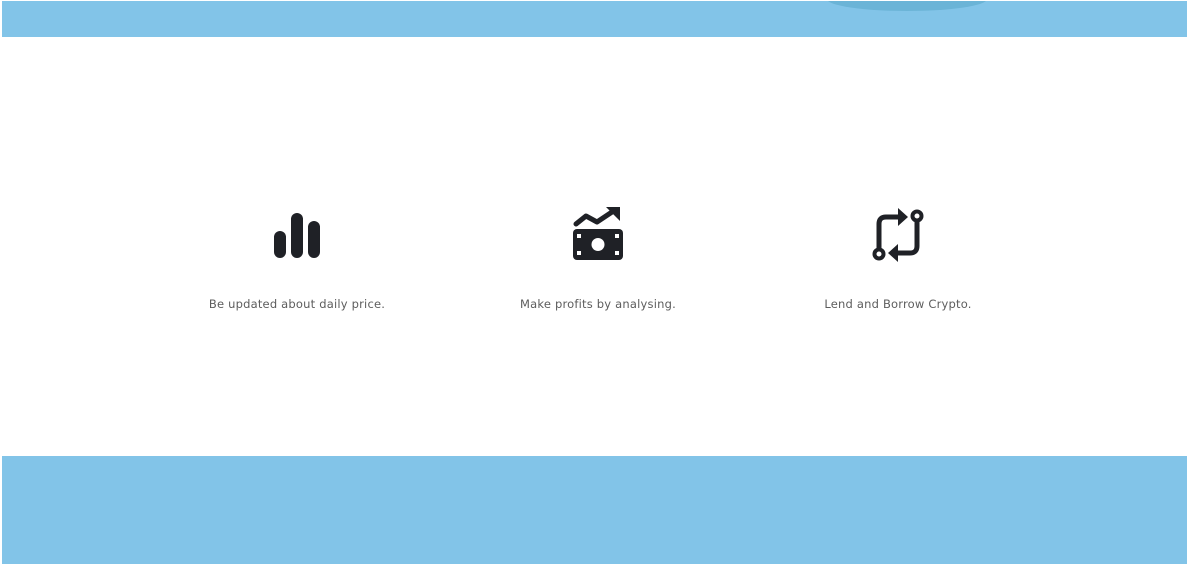 The width and height of the screenshot is (1187, 564). I want to click on feature-label: Be updated about daily price., so click(297, 304).